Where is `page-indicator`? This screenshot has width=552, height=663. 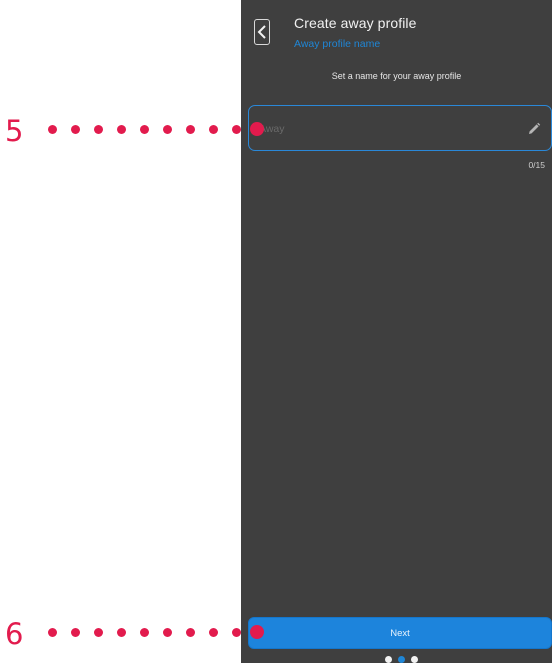
page-indicator is located at coordinates (401, 659).